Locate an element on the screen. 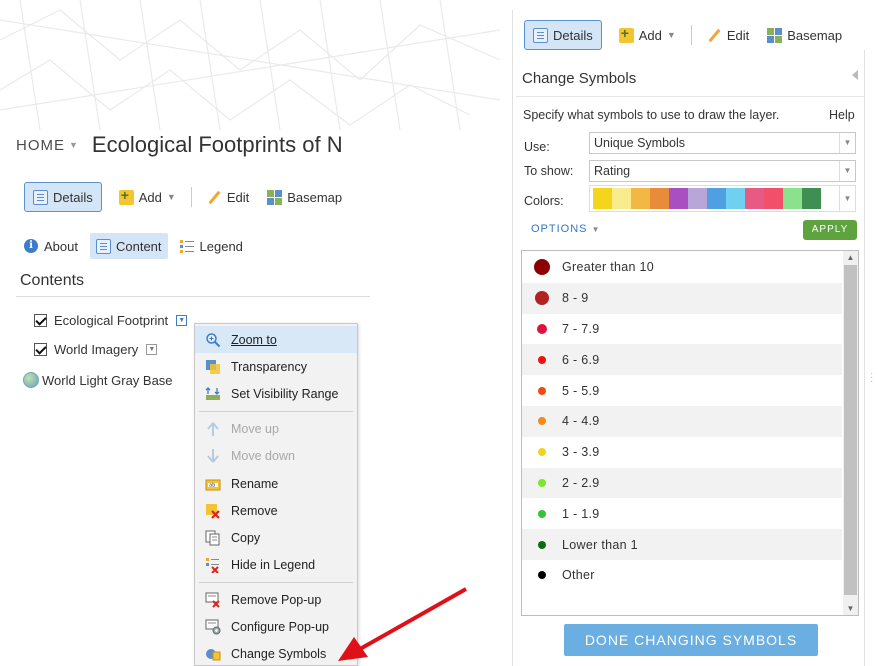 The height and width of the screenshot is (666, 878). configure-popup-icon is located at coordinates (213, 627).